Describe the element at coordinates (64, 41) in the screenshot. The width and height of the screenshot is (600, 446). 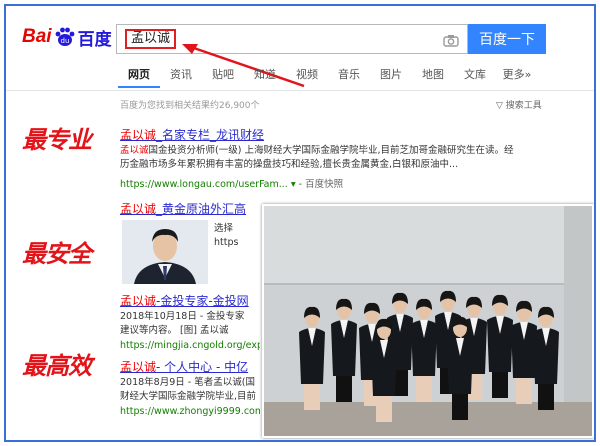
I see `svg-text: du` at that location.